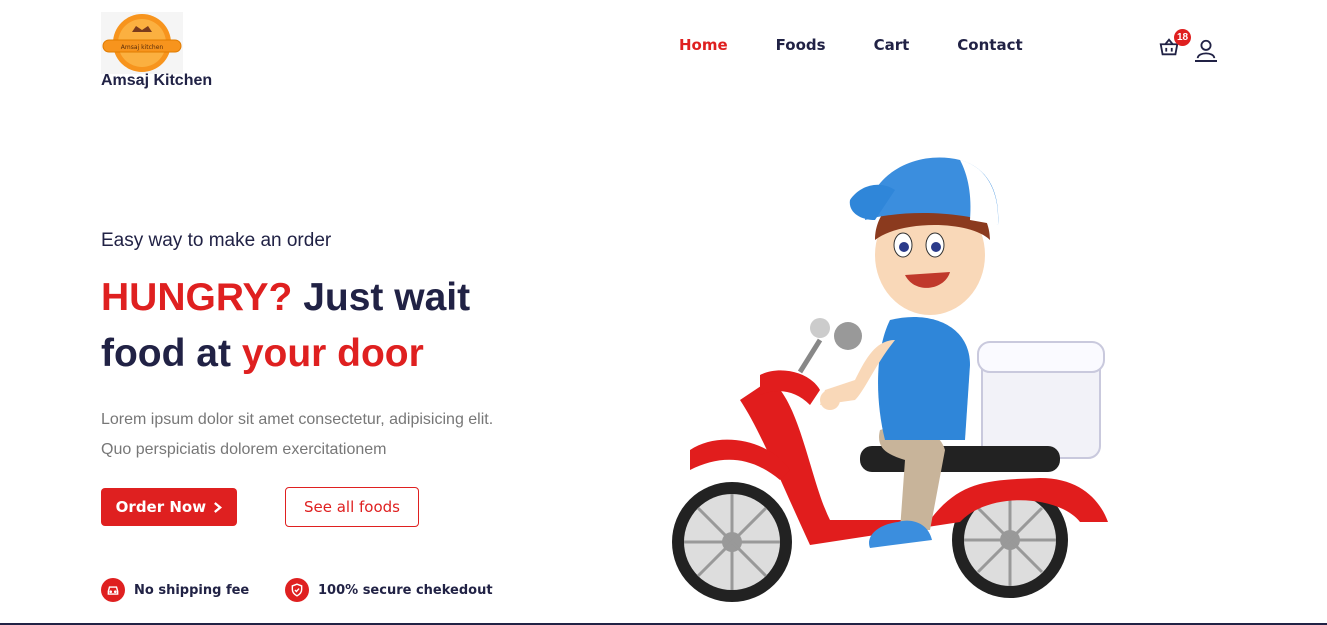  What do you see at coordinates (157, 80) in the screenshot?
I see `brand-name: Amsaj Kitchen` at bounding box center [157, 80].